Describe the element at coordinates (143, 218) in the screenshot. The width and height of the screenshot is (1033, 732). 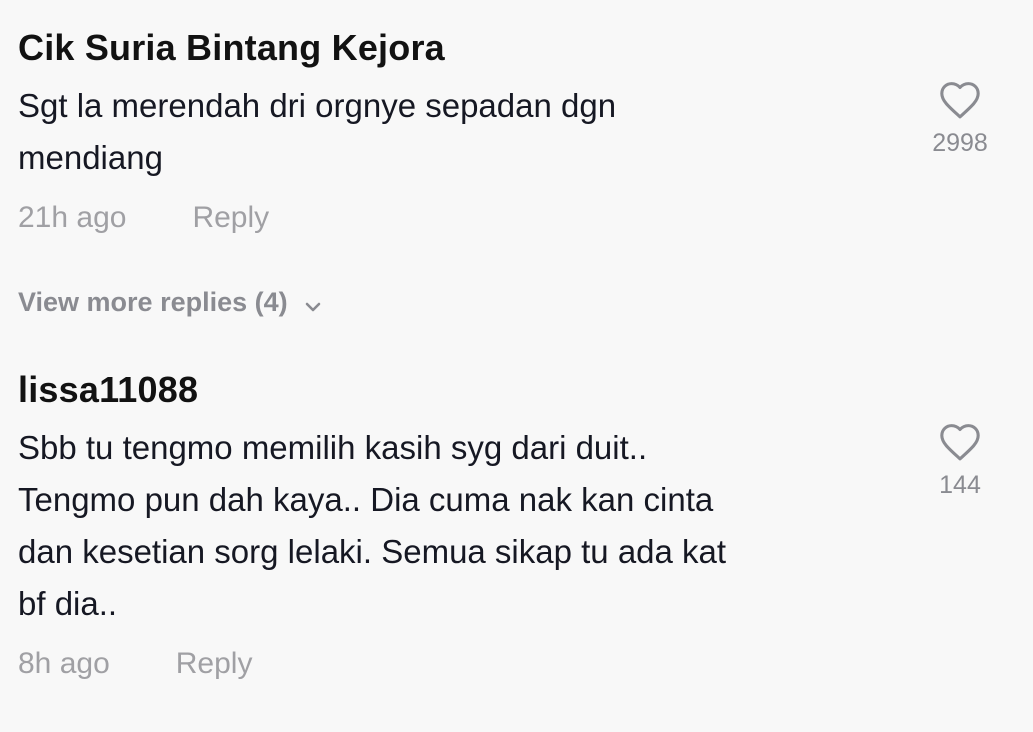
I see `comment-meta: 21h ago Reply` at that location.